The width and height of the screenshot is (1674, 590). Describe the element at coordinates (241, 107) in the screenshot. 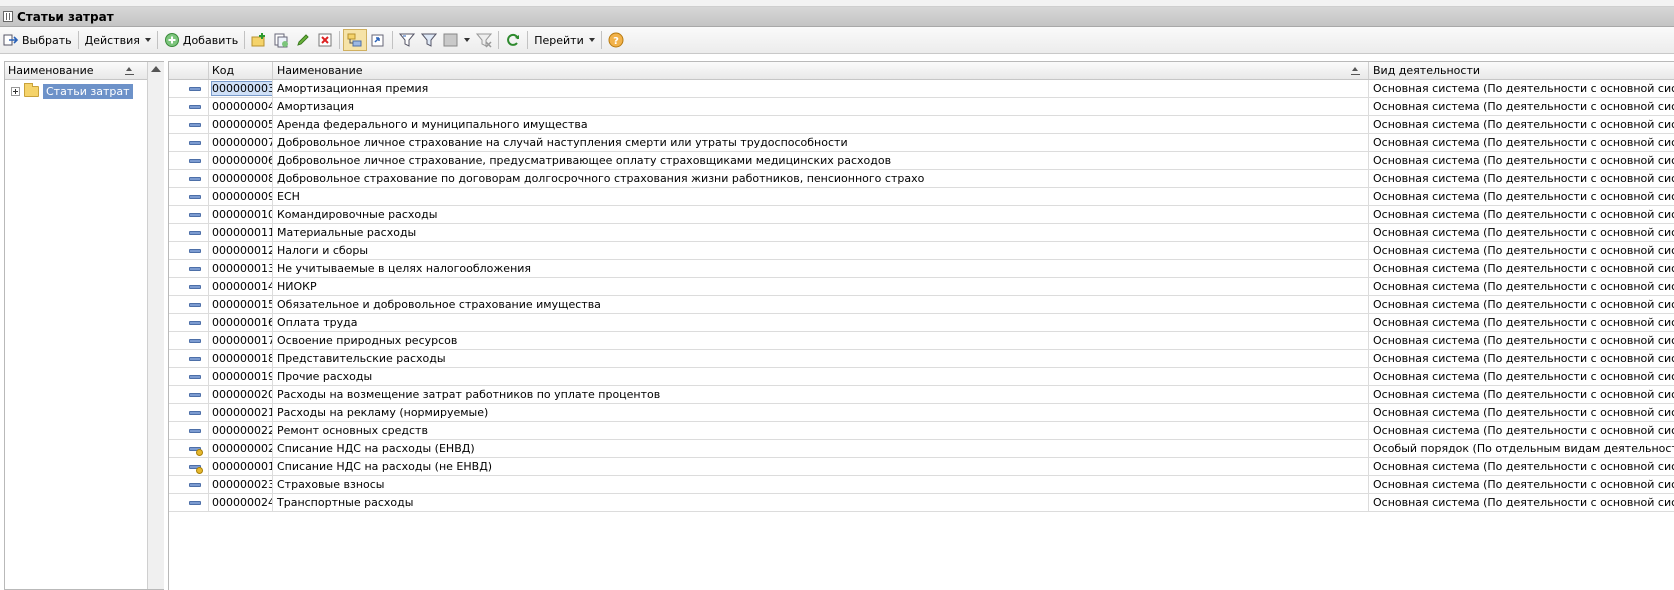

I see `code-cell: 000000004` at that location.